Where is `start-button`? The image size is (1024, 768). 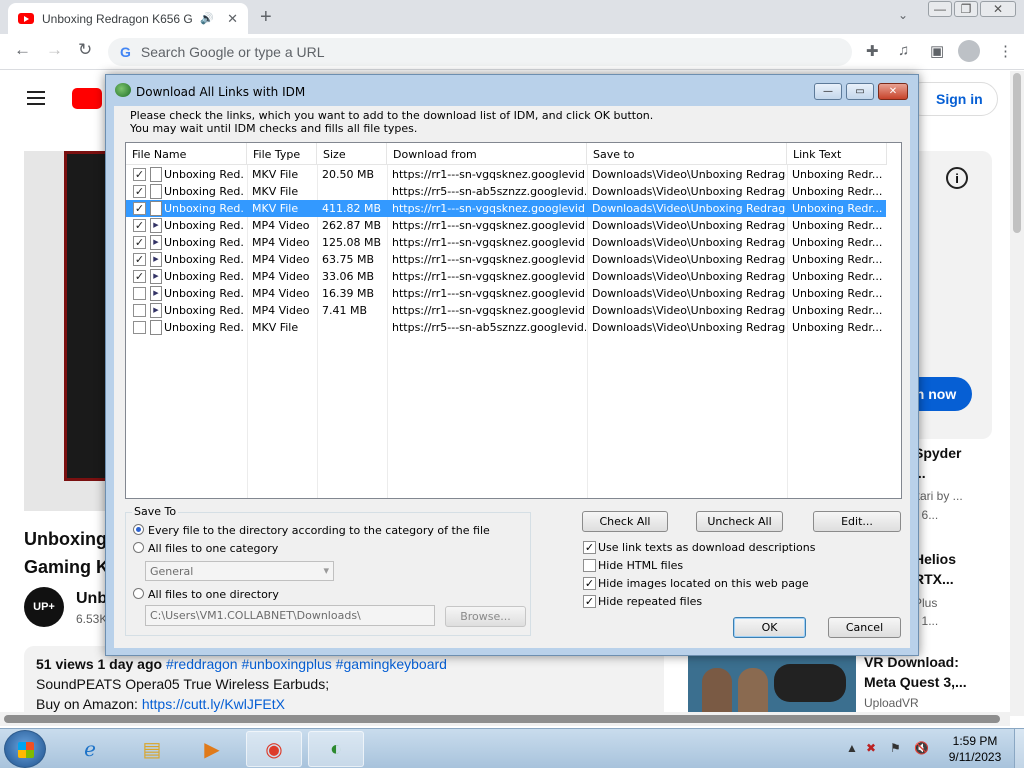
start-button is located at coordinates (25, 749).